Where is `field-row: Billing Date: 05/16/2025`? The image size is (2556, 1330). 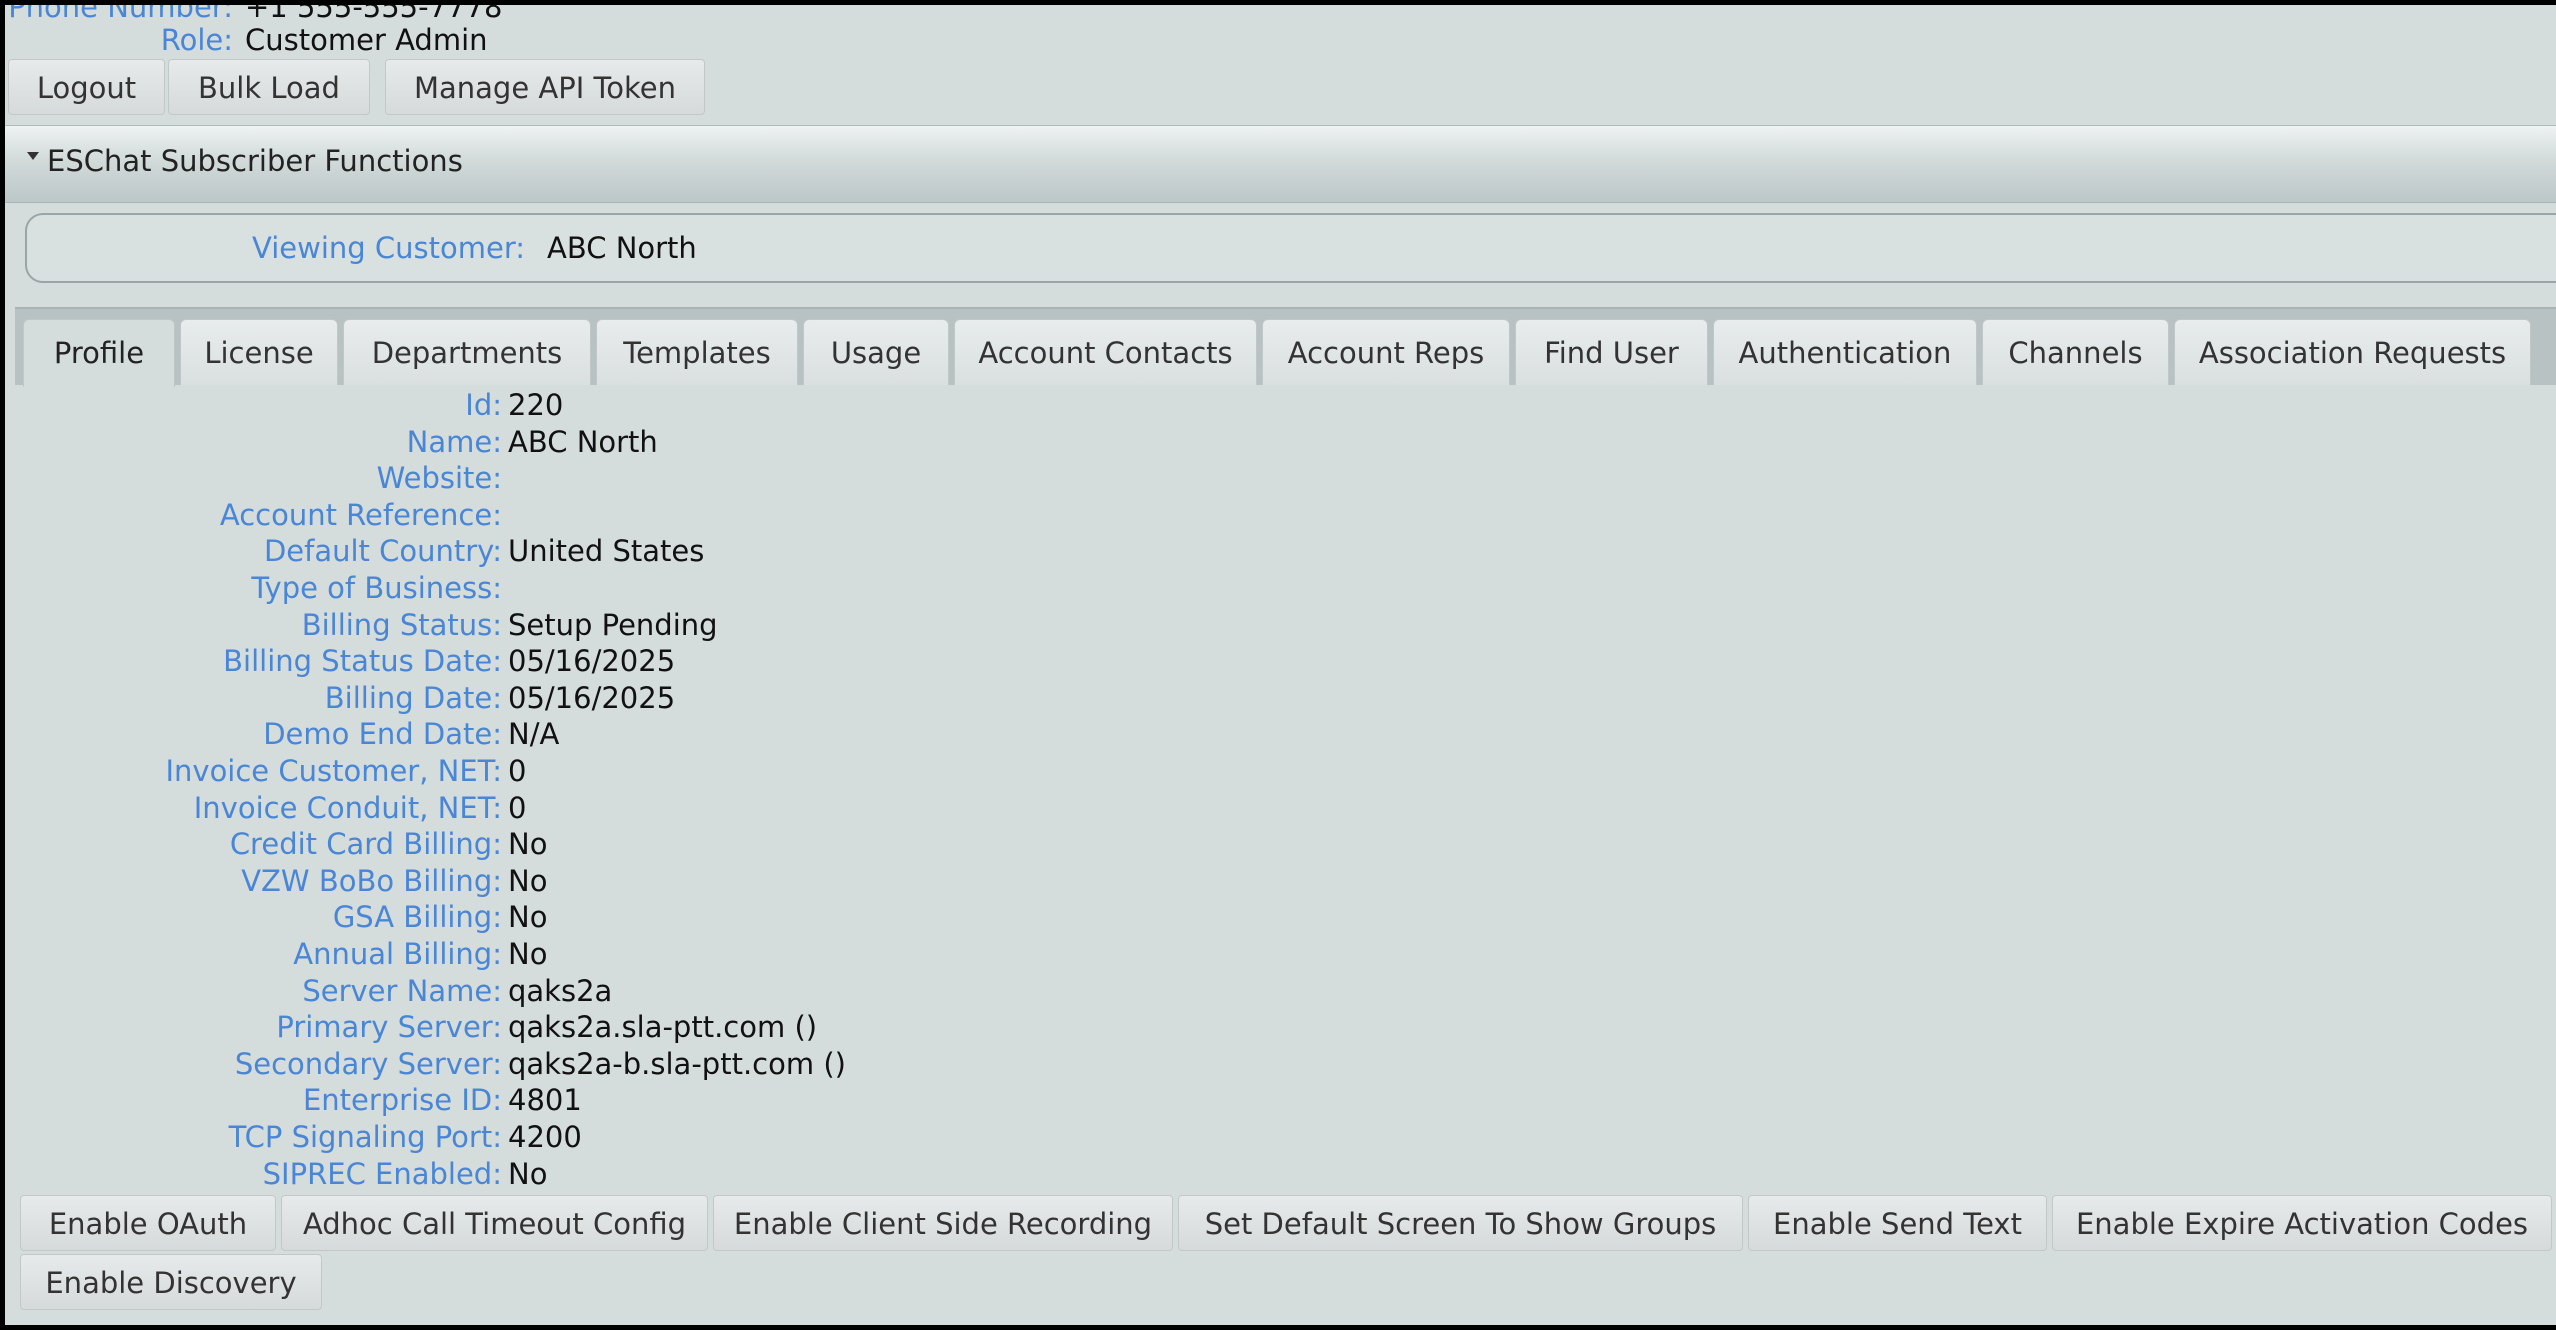 field-row: Billing Date: 05/16/2025 is located at coordinates (605, 698).